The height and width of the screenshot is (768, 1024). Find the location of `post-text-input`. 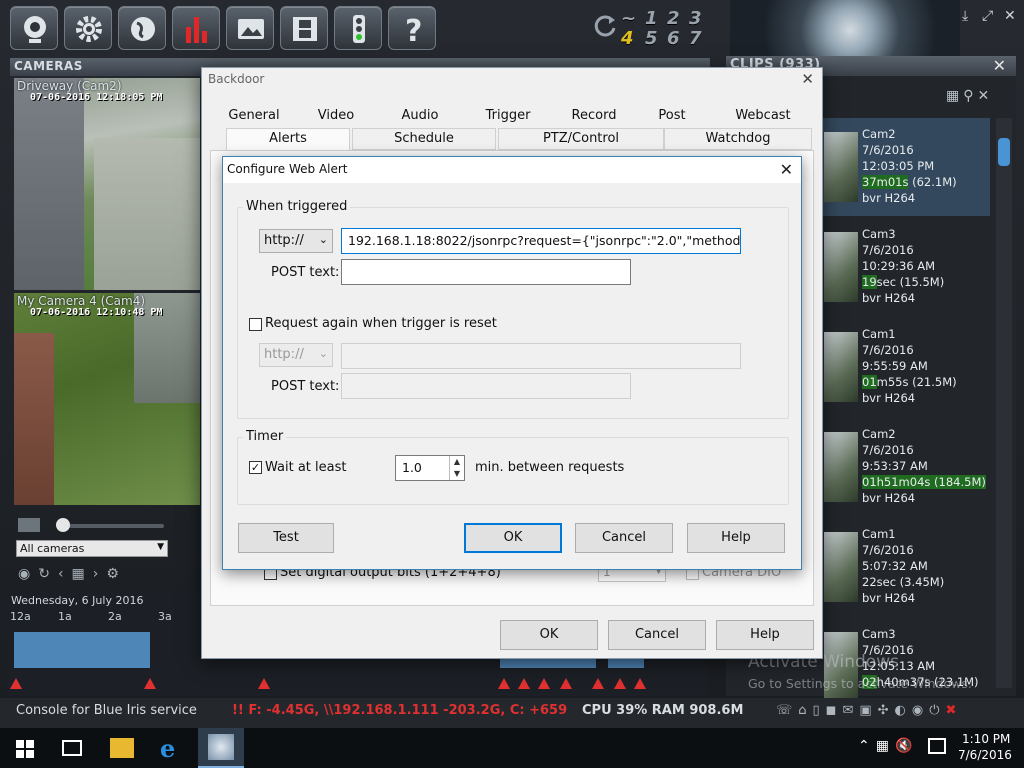

post-text-input is located at coordinates (486, 272).